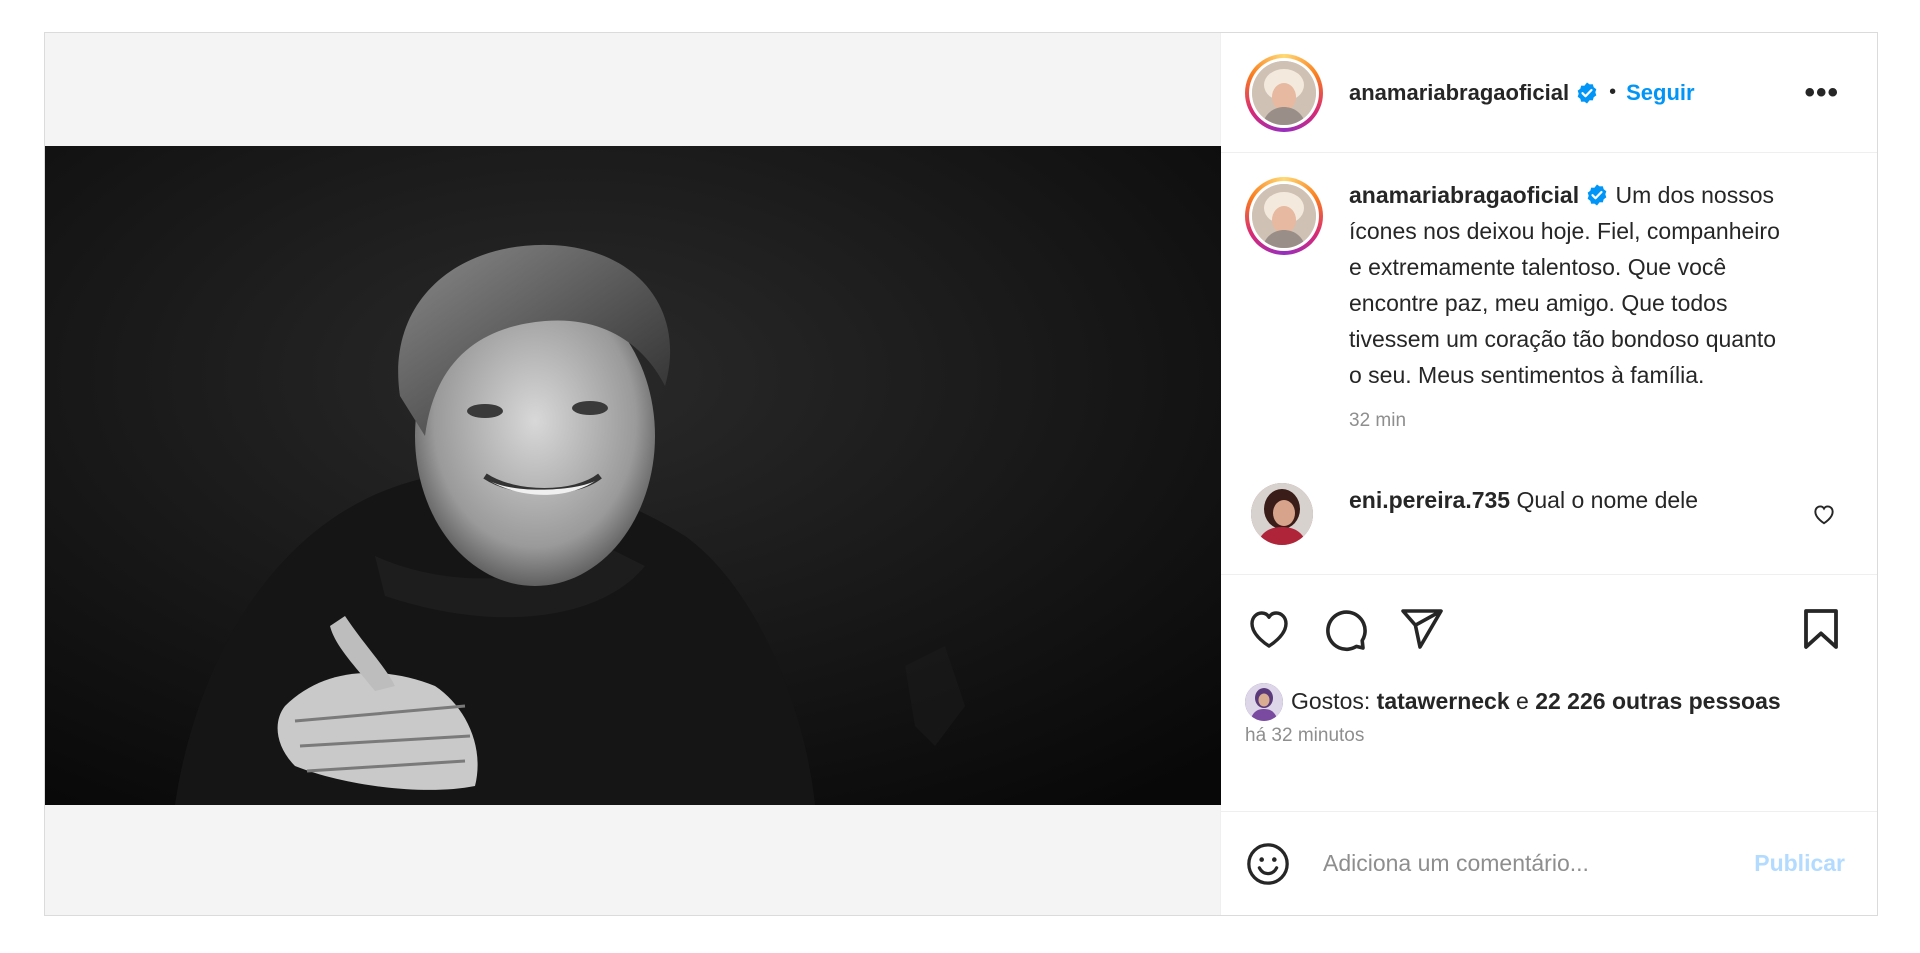 This screenshot has height=953, width=1920. What do you see at coordinates (1269, 629) in the screenshot?
I see `heart-icon` at bounding box center [1269, 629].